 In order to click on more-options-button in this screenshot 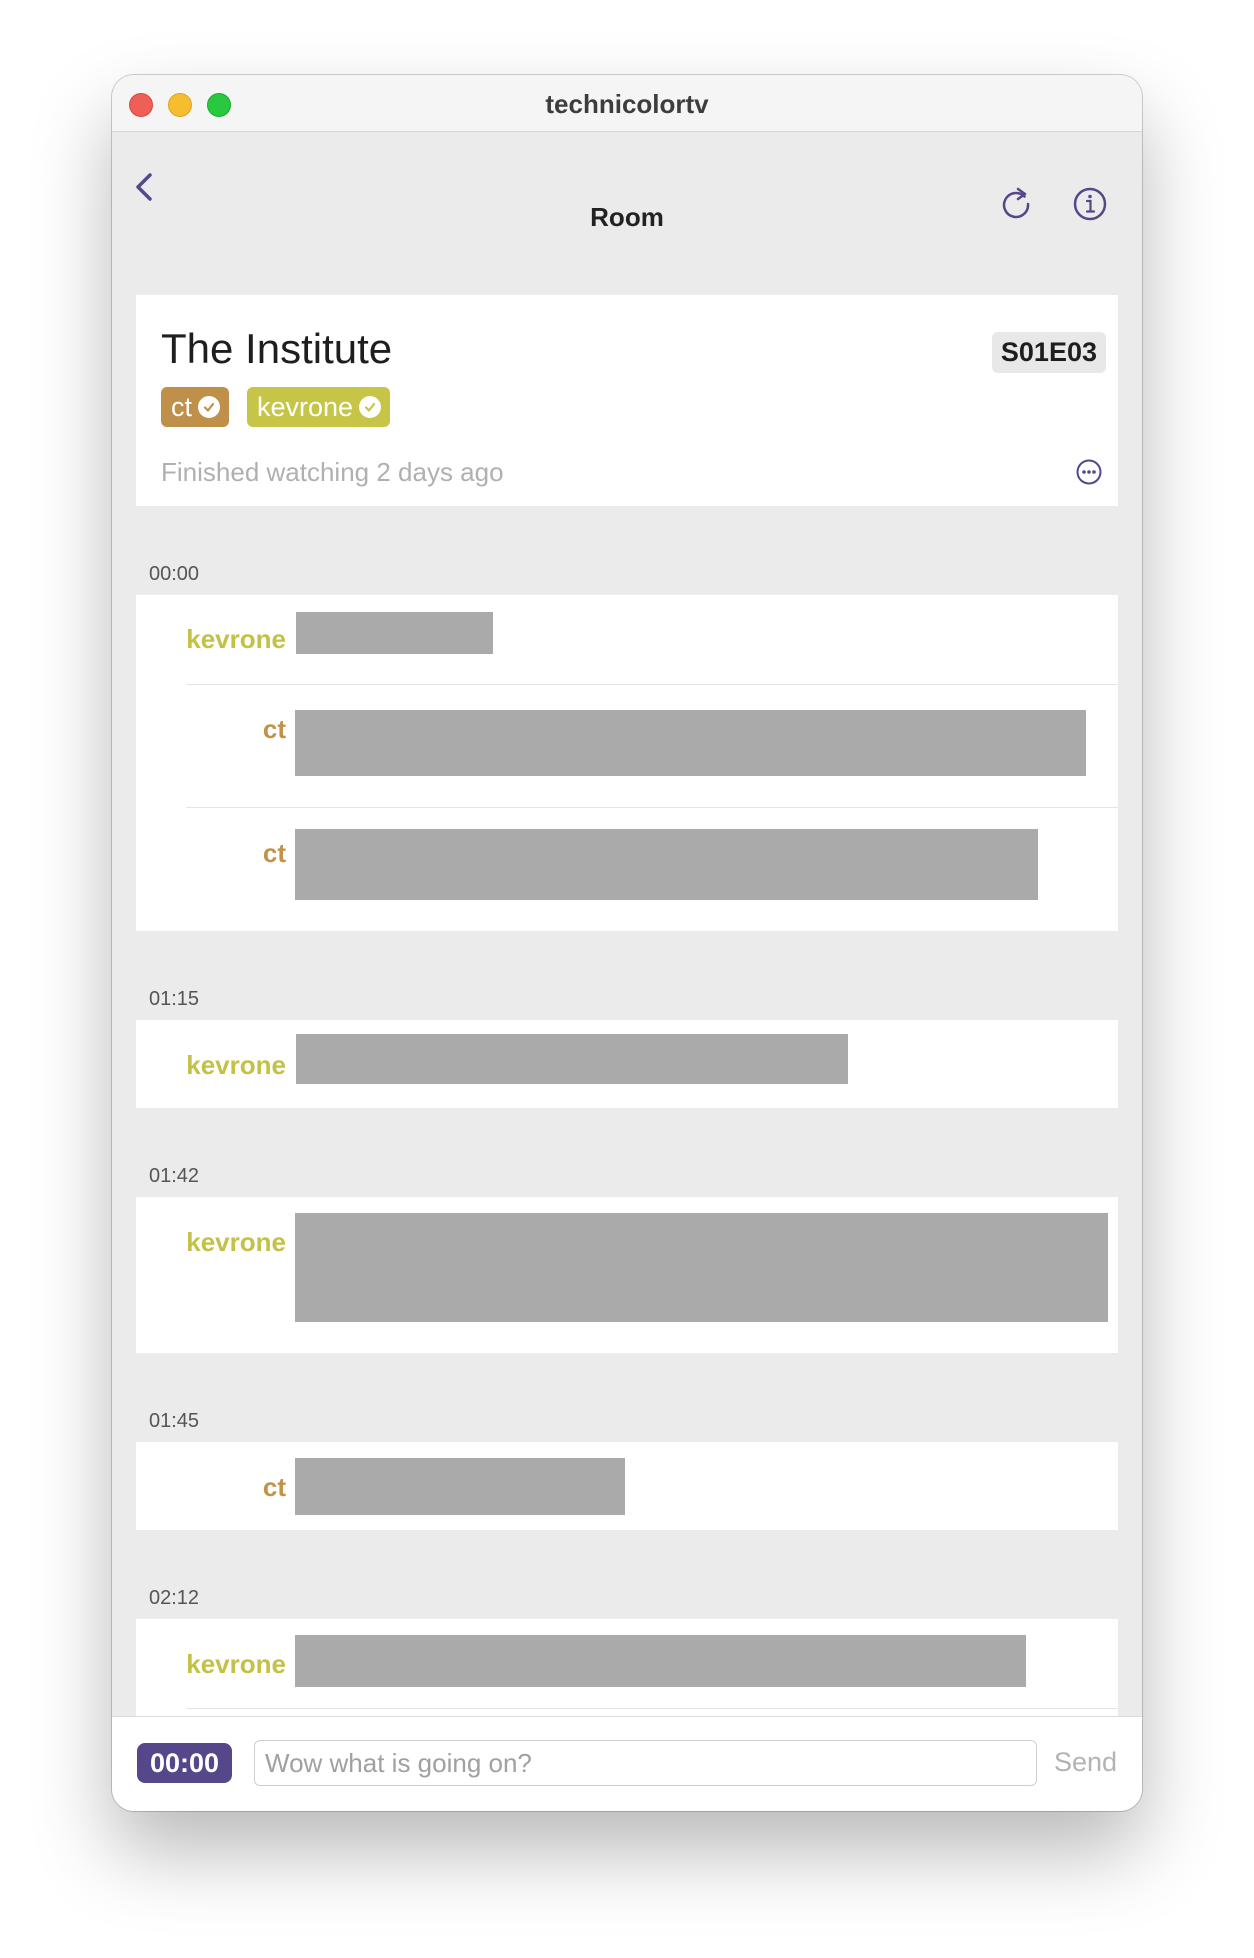, I will do `click(1089, 472)`.